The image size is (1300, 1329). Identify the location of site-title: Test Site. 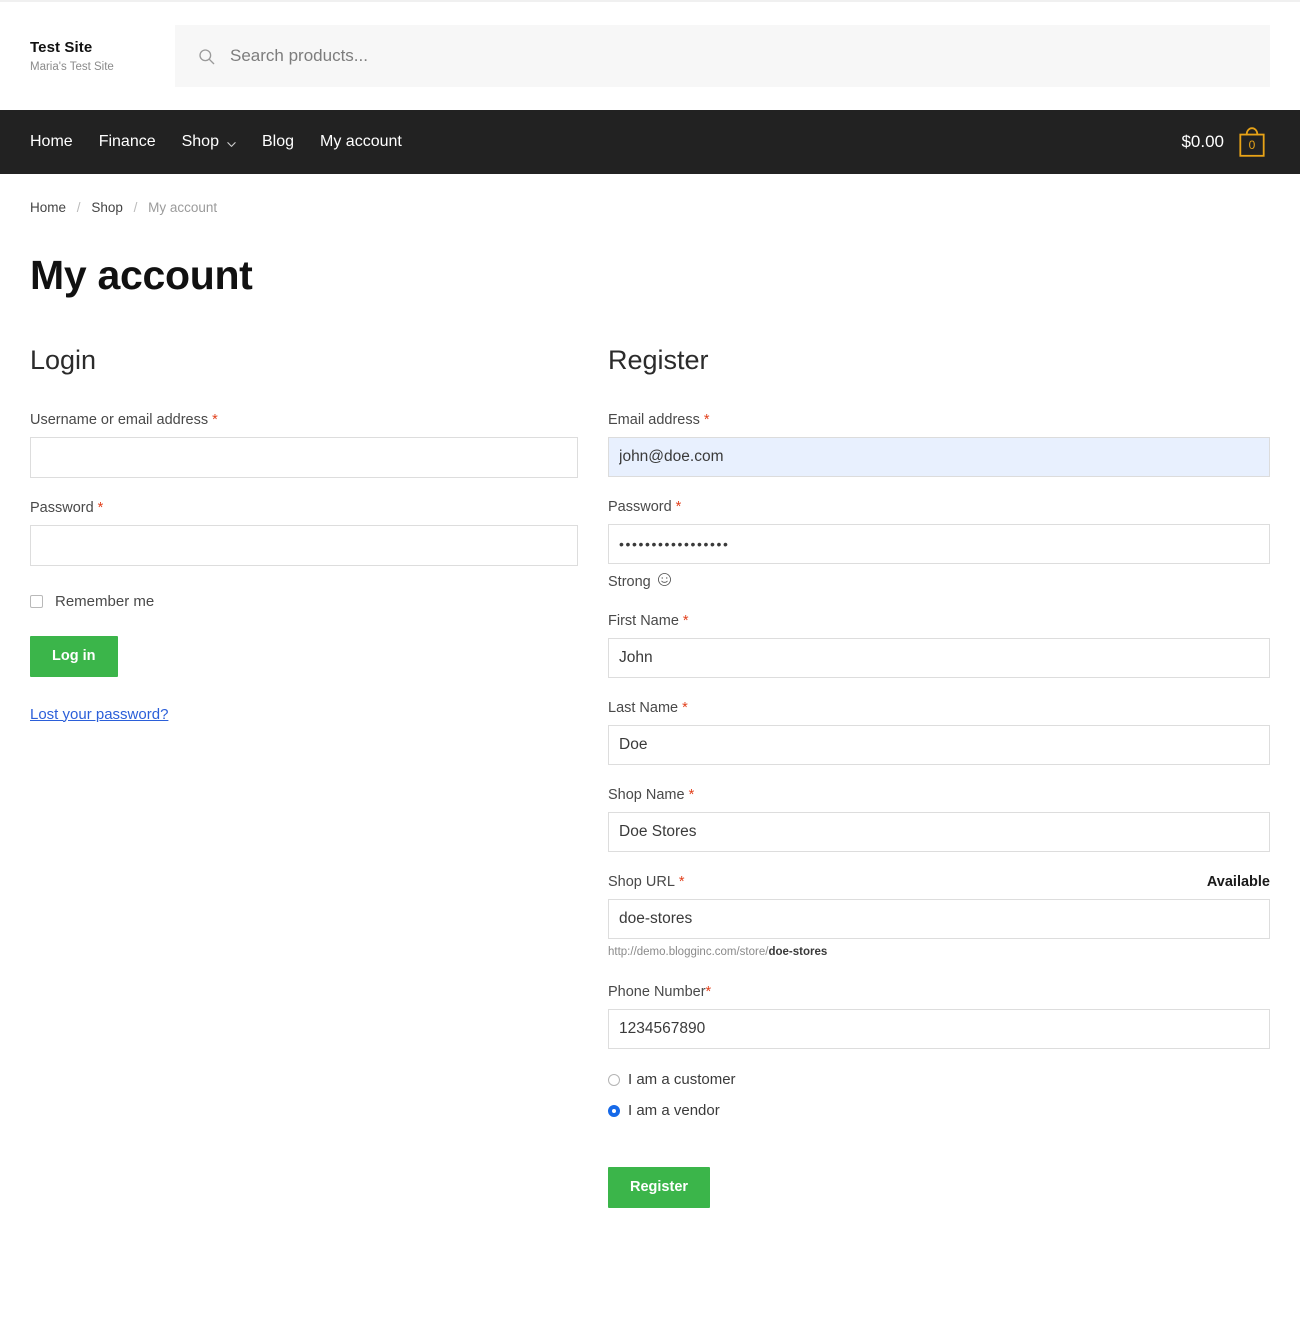
(61, 48).